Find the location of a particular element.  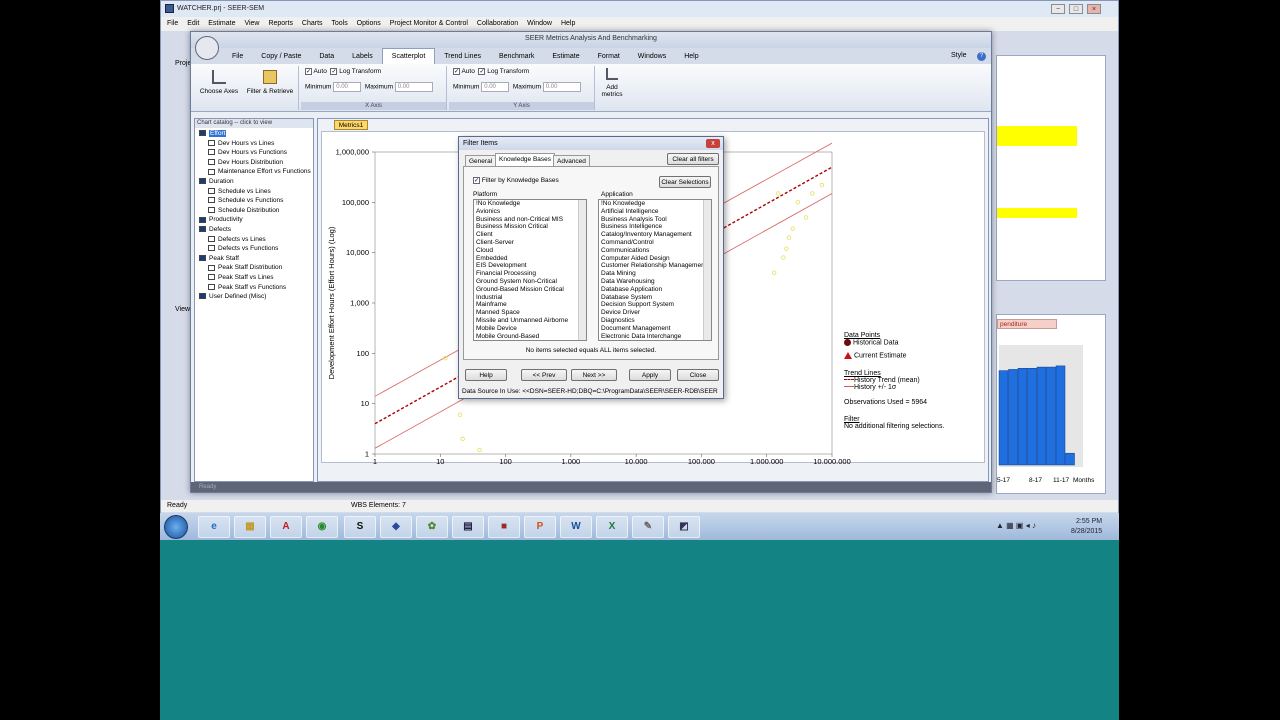

help-icon: ? is located at coordinates (981, 56).